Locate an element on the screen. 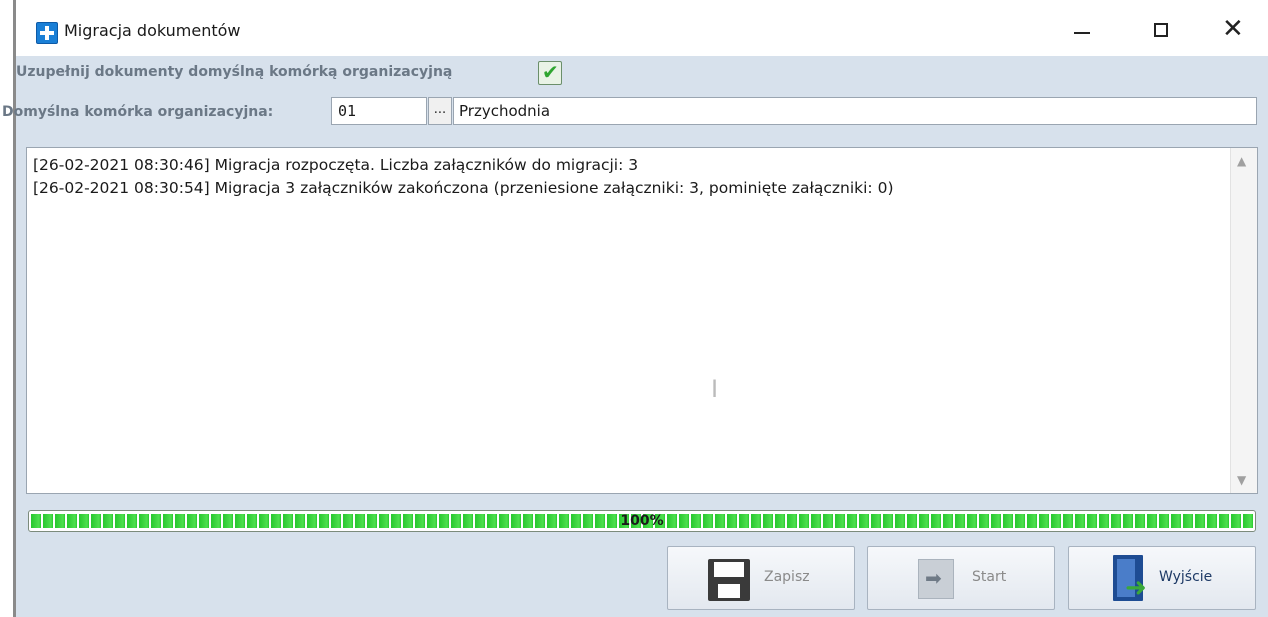 The width and height of the screenshot is (1268, 617). fill-default-checkbox: ✔ is located at coordinates (550, 72).